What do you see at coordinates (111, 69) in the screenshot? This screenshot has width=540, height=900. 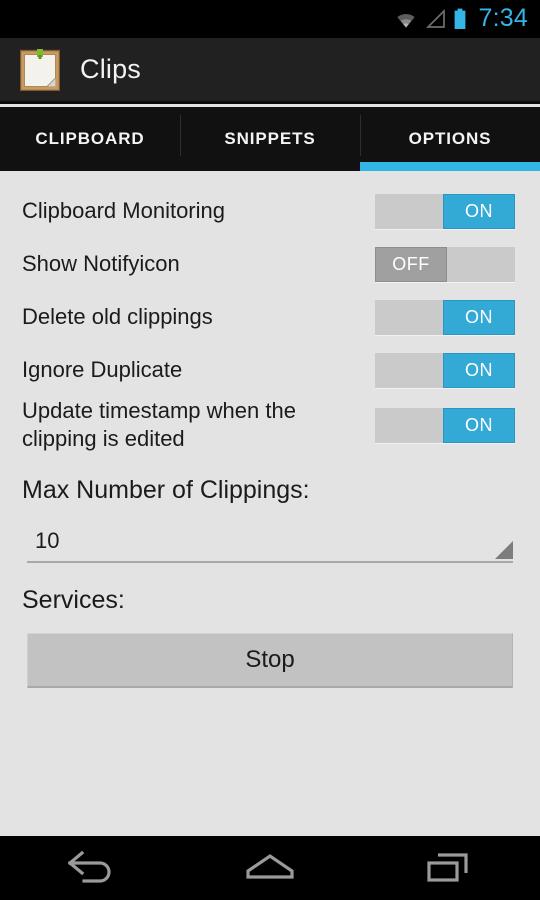 I see `page-title: Clips` at bounding box center [111, 69].